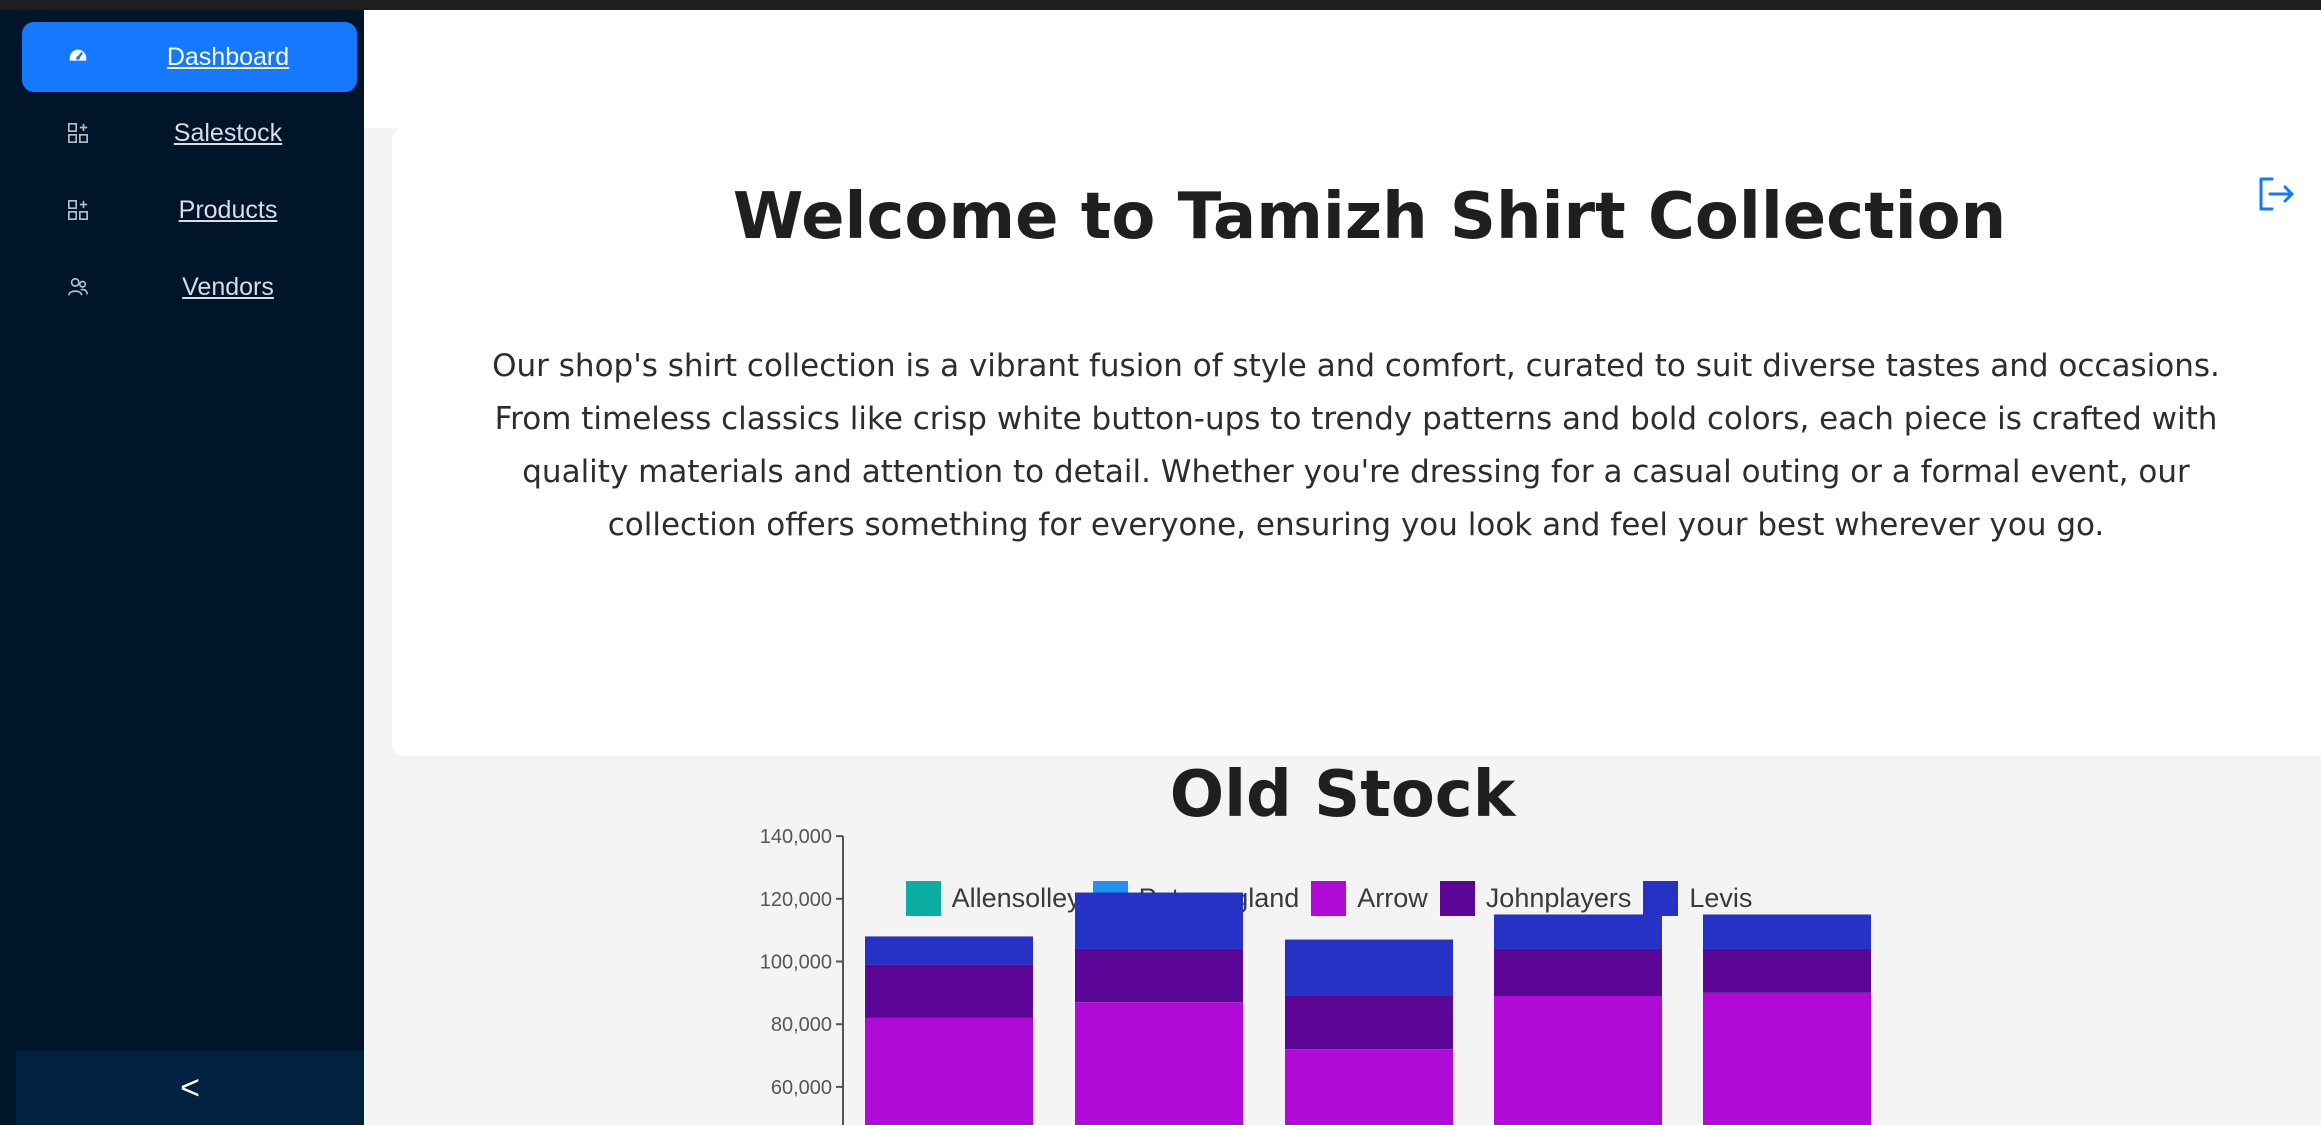 Image resolution: width=2321 pixels, height=1125 pixels. Describe the element at coordinates (801, 1088) in the screenshot. I see `y-axis-tick-label: 60,000` at that location.